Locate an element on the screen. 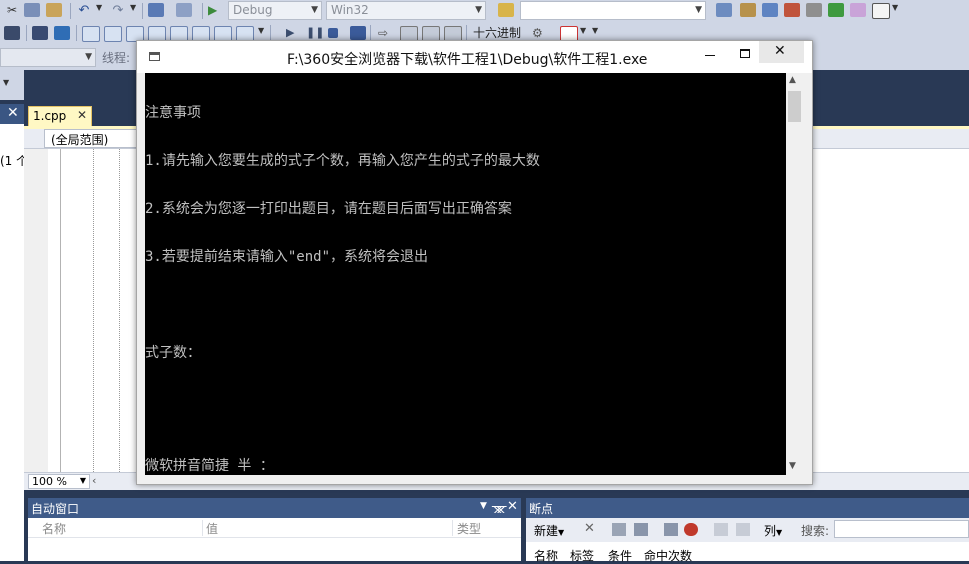 The image size is (969, 564). format-icon is located at coordinates (12, 33).